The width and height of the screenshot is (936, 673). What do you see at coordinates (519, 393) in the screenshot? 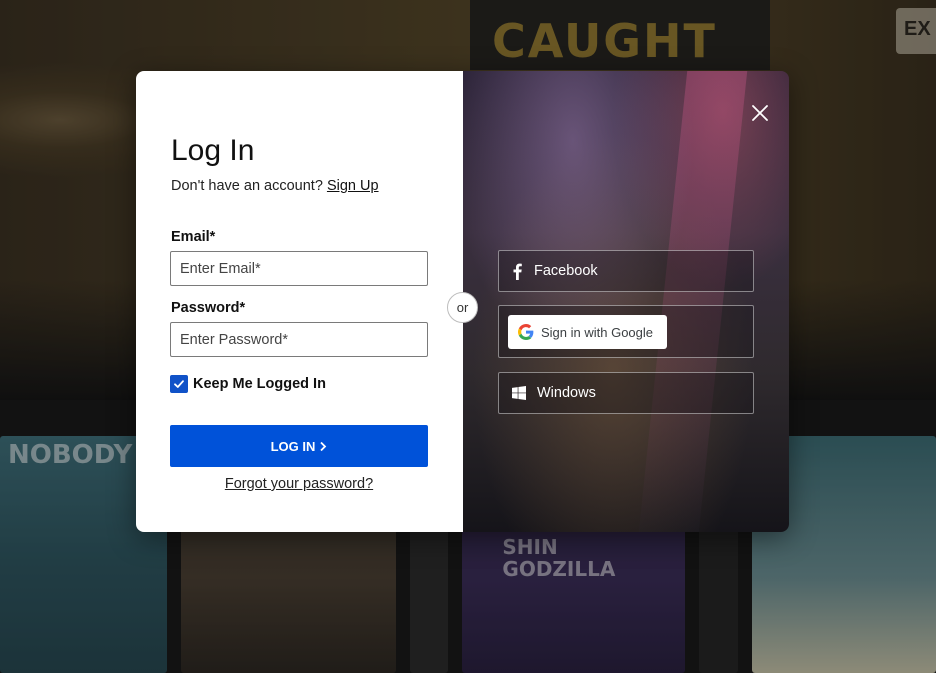
I see `windows-icon` at bounding box center [519, 393].